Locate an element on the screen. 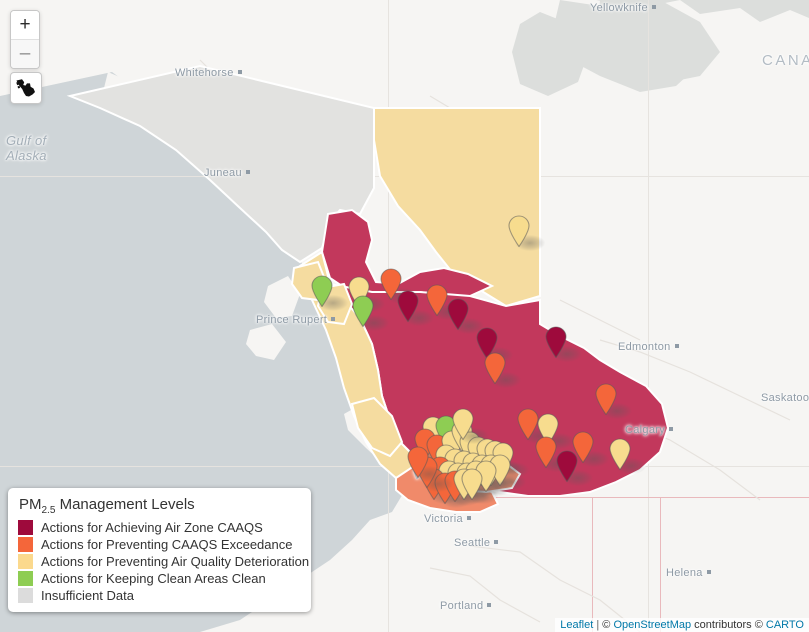 This screenshot has height=632, width=809. reset-view-button is located at coordinates (26, 88).